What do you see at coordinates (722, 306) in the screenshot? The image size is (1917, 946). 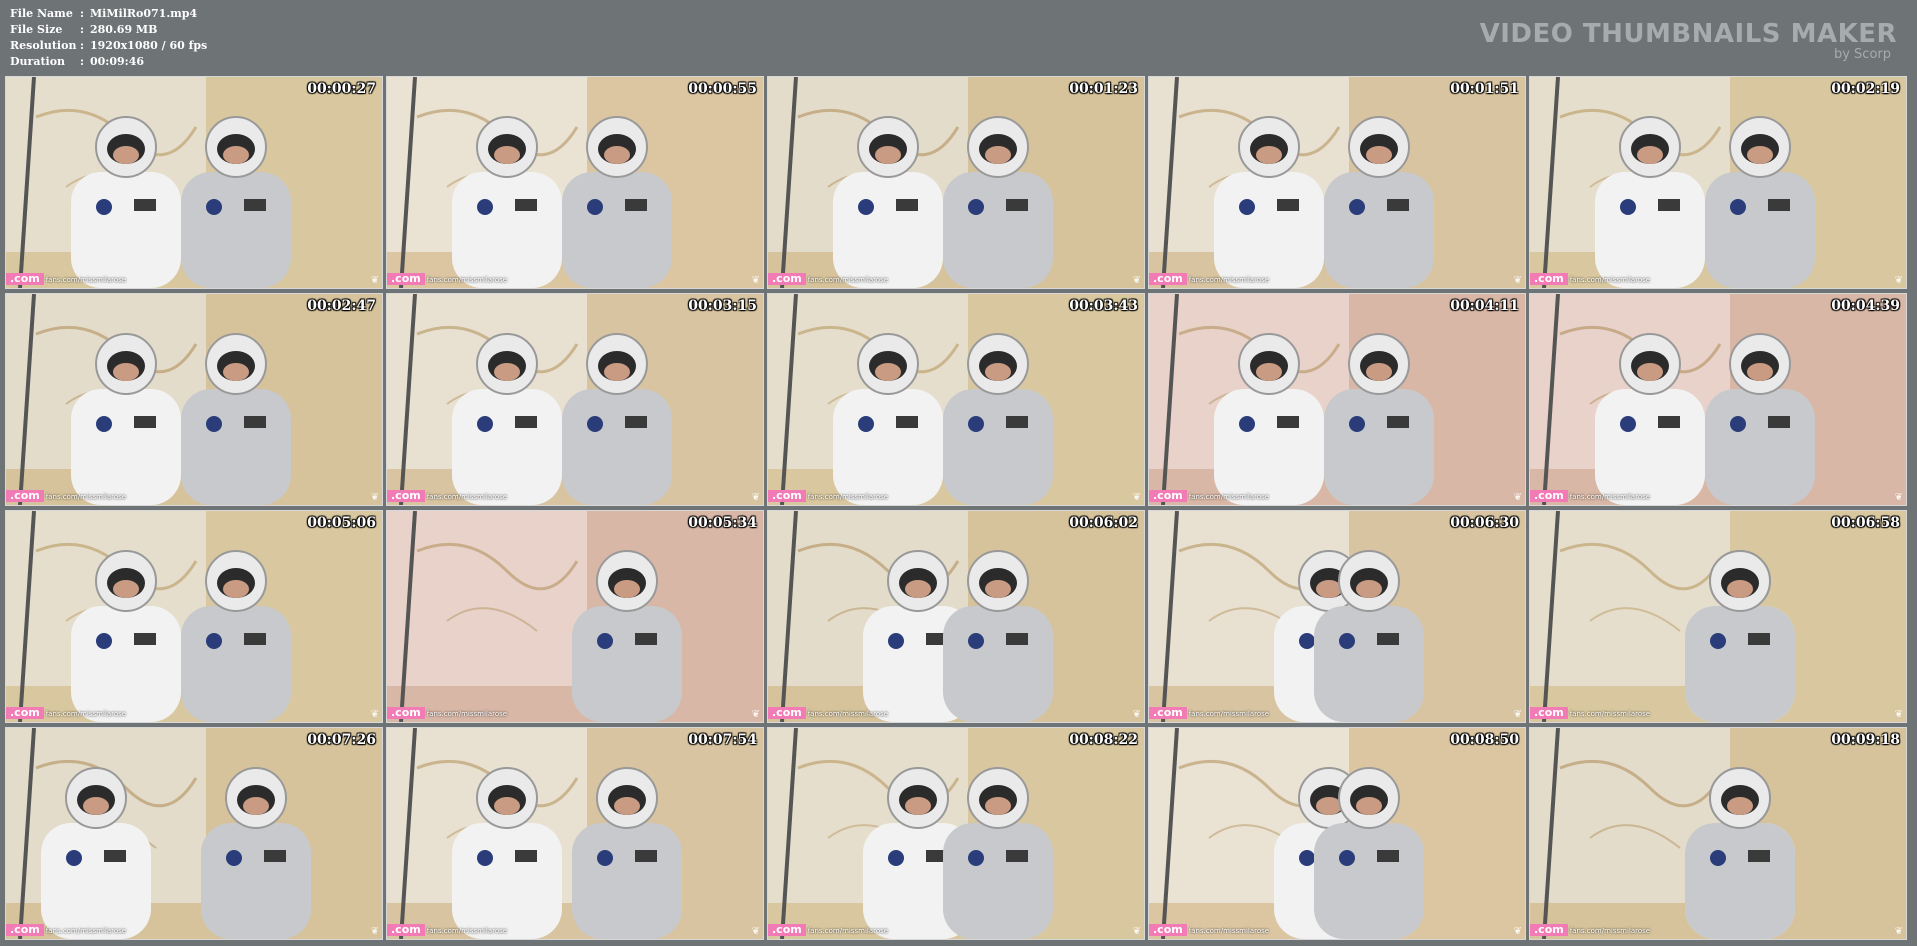 I see `timestamp: 00:03:15` at bounding box center [722, 306].